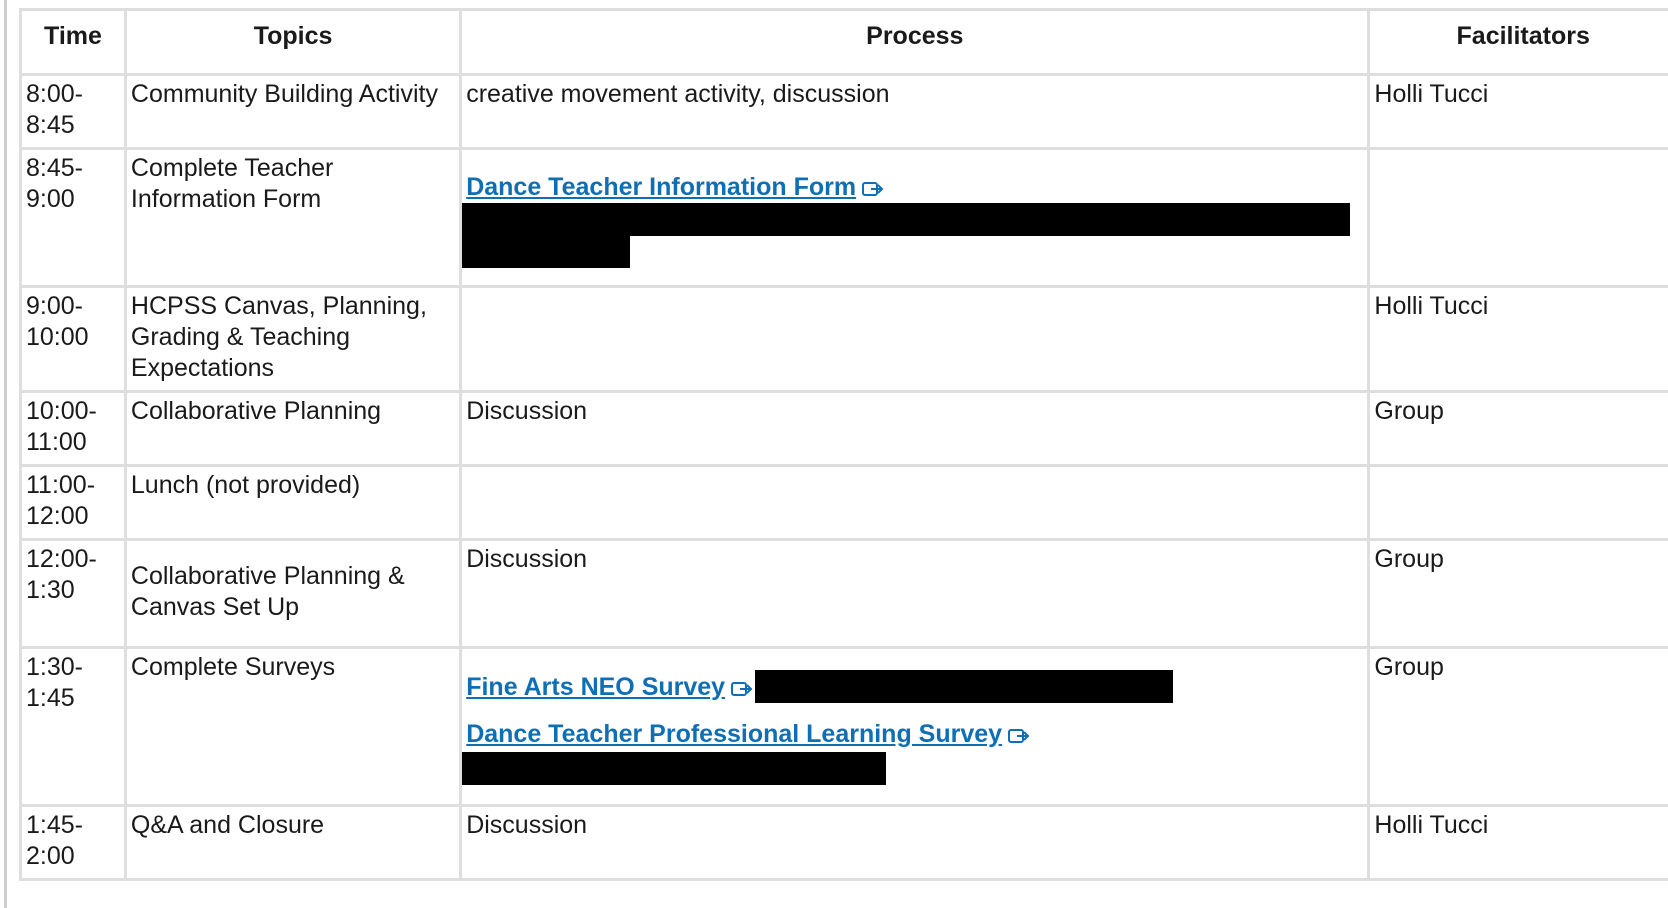  I want to click on time-cell: 8:00- 8:45, so click(73, 111).